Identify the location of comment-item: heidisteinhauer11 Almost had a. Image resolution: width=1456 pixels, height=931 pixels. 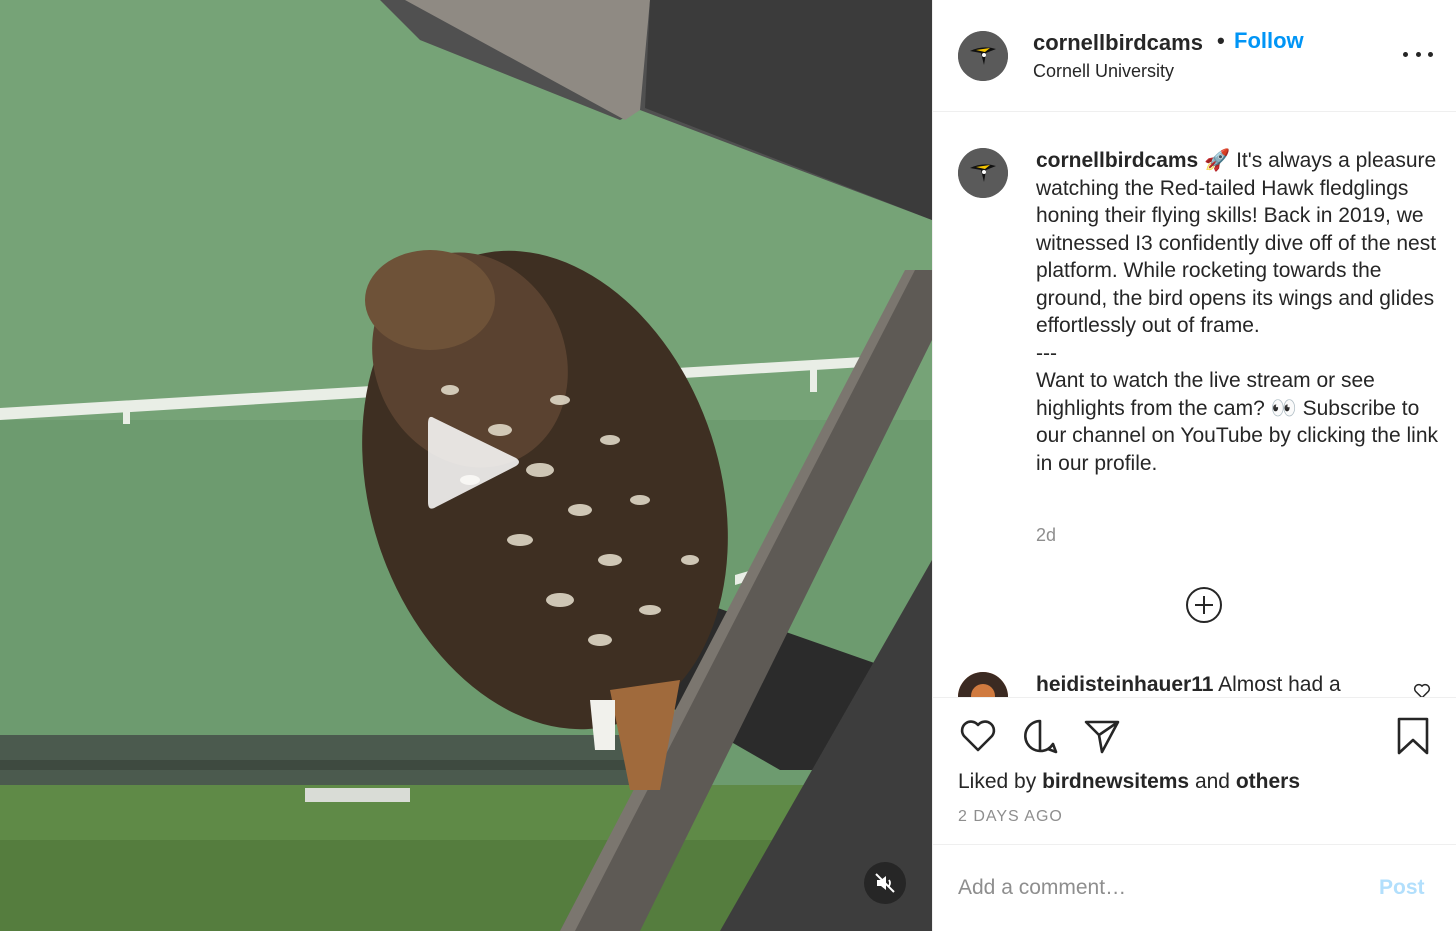
(1198, 683).